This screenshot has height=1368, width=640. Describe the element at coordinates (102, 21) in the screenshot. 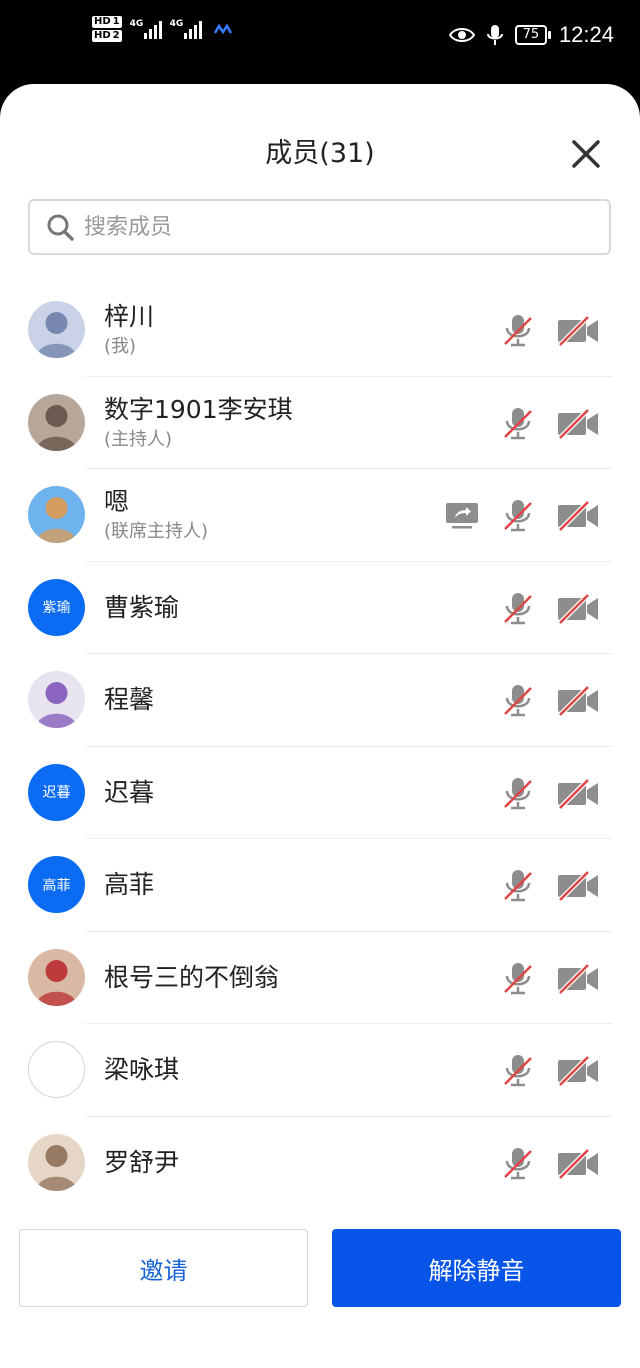

I see `hd1-label: HD` at that location.